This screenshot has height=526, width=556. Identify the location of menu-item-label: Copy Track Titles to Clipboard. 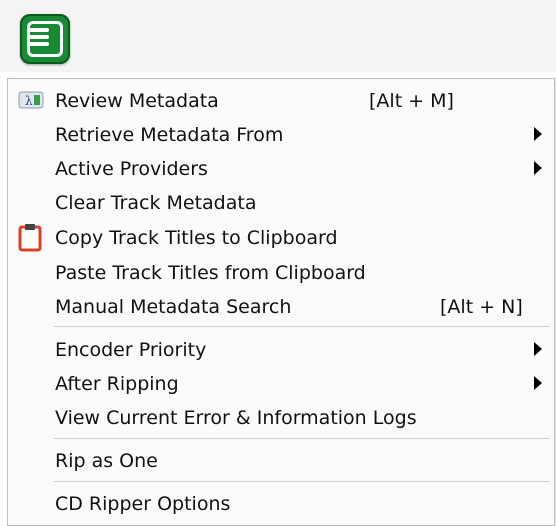
(196, 238).